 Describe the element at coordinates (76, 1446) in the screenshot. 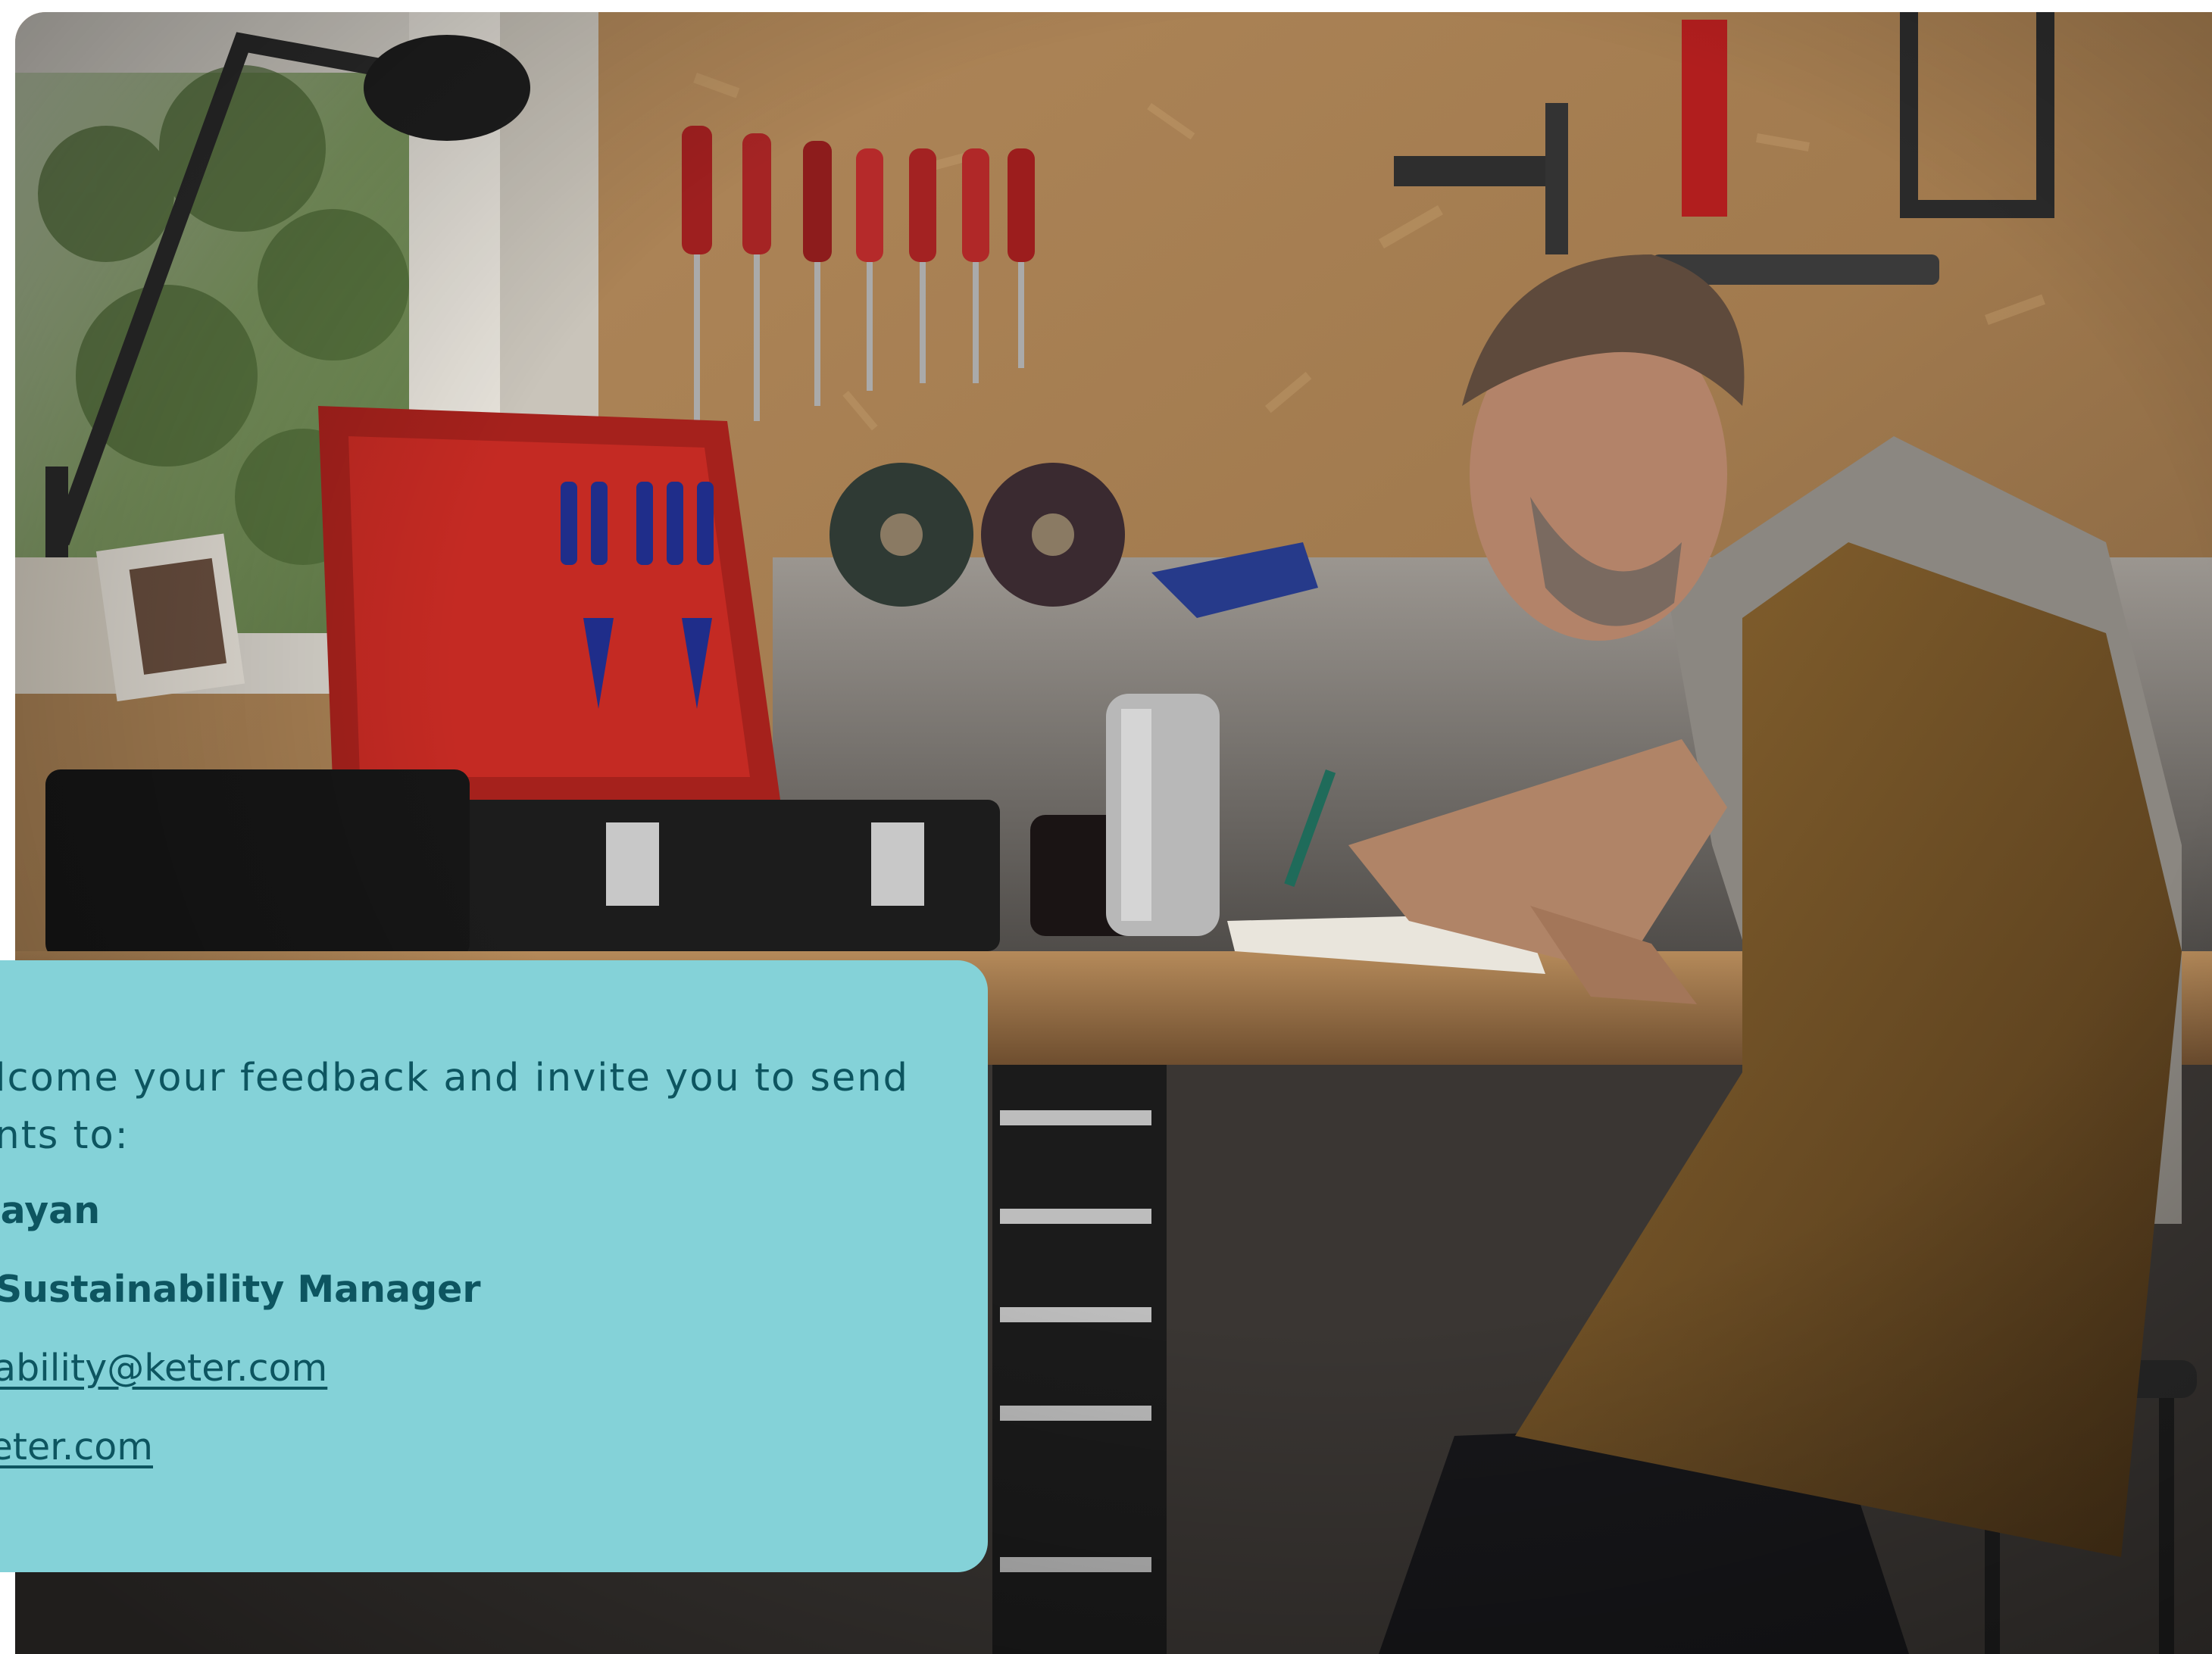

I see `website-link: keter.com` at that location.